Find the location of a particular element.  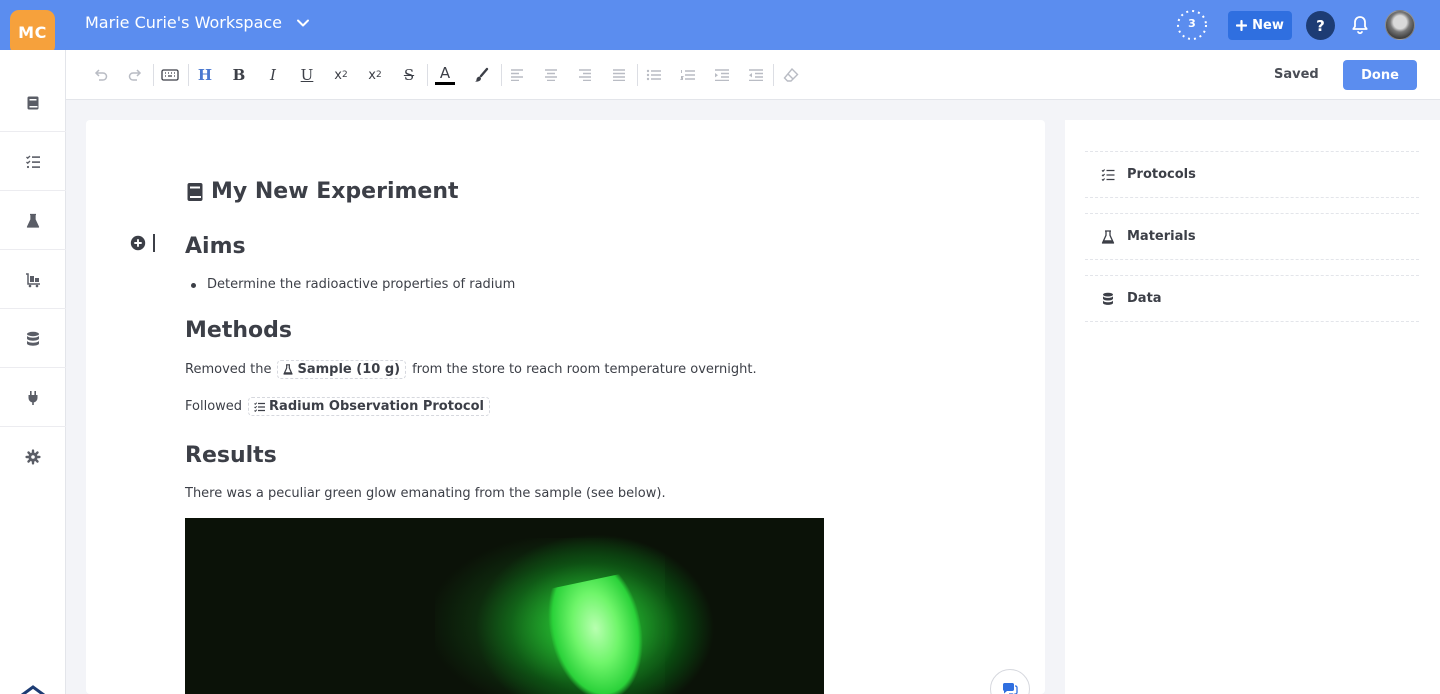

user-avatar is located at coordinates (1400, 25).